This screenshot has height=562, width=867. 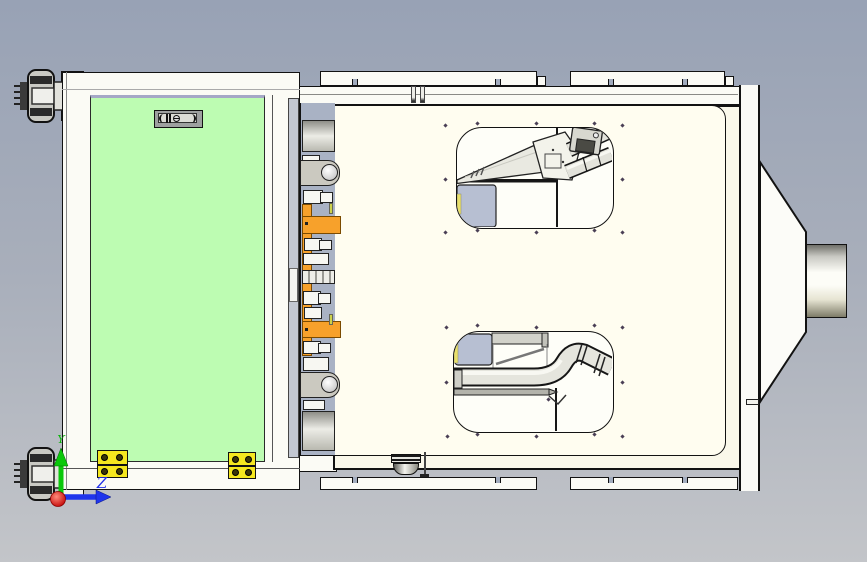 I want to click on strip-cylinder-top, so click(x=318, y=136).